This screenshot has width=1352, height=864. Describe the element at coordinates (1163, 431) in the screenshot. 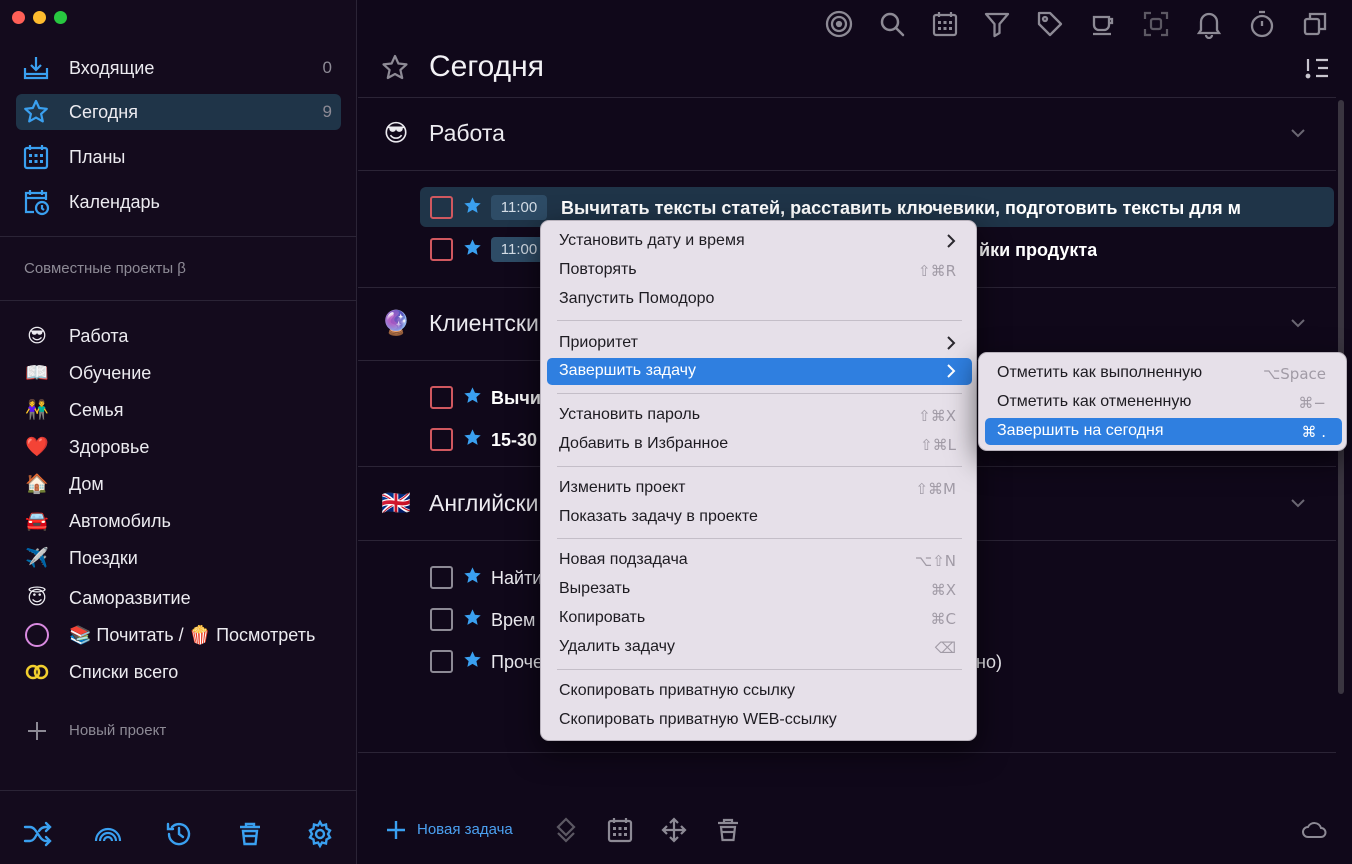

I see `menu-item-complete-for-today: Завершить на сегодня ⌘ .` at that location.